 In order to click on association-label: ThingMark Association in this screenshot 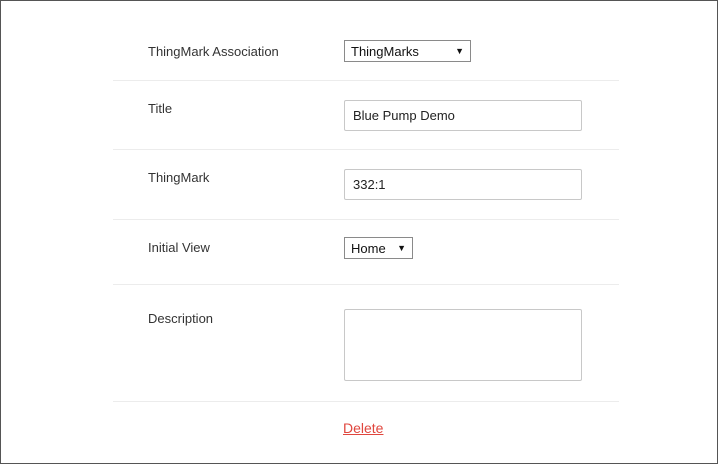, I will do `click(213, 51)`.